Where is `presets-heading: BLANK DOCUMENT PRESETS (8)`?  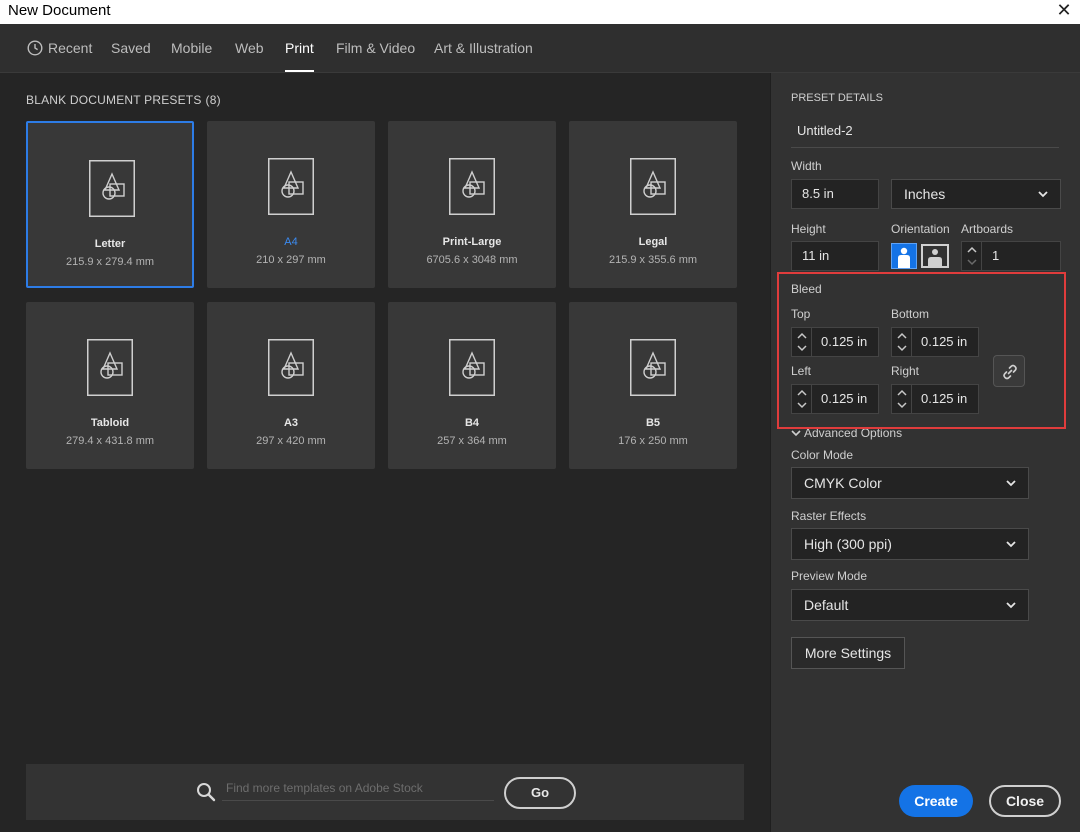
presets-heading: BLANK DOCUMENT PRESETS (8) is located at coordinates (123, 100).